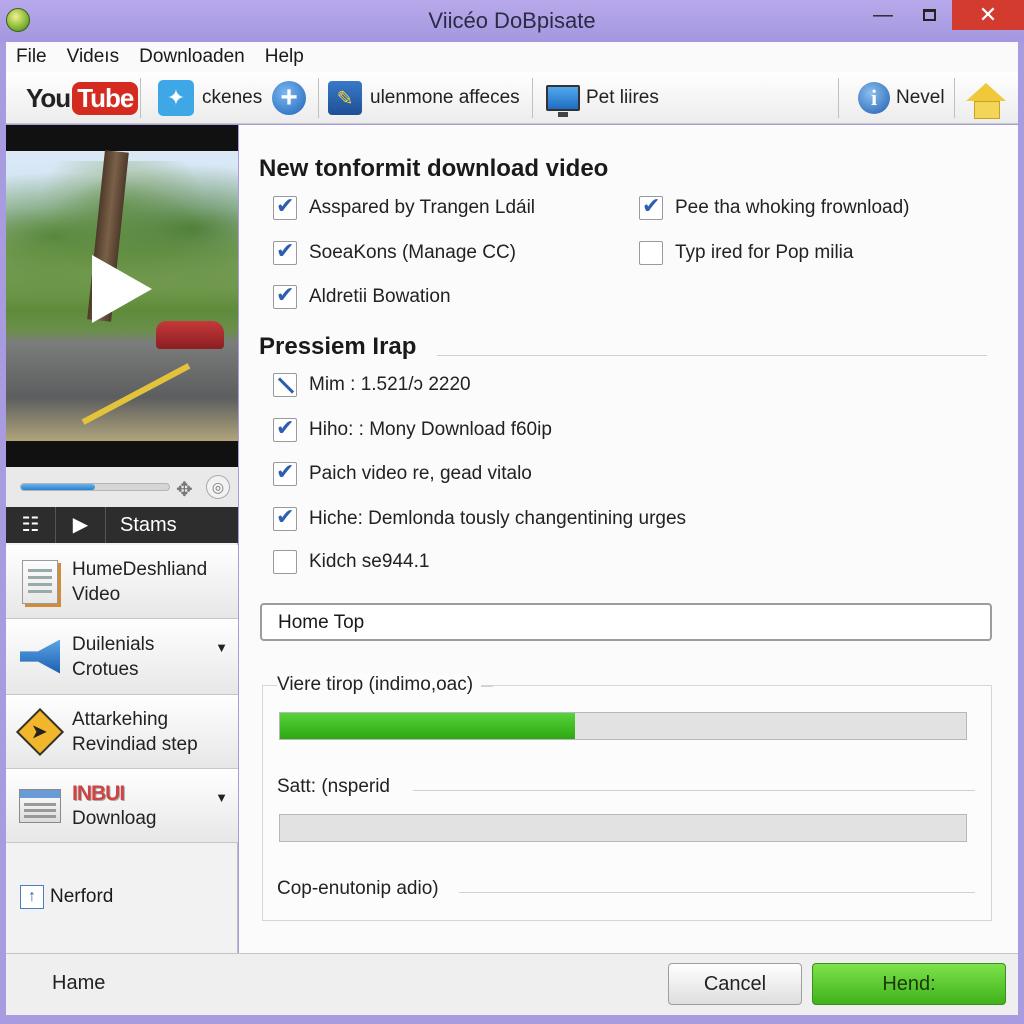 This screenshot has height=1024, width=1024. I want to click on option-label: Typ ired for Pop milia, so click(764, 252).